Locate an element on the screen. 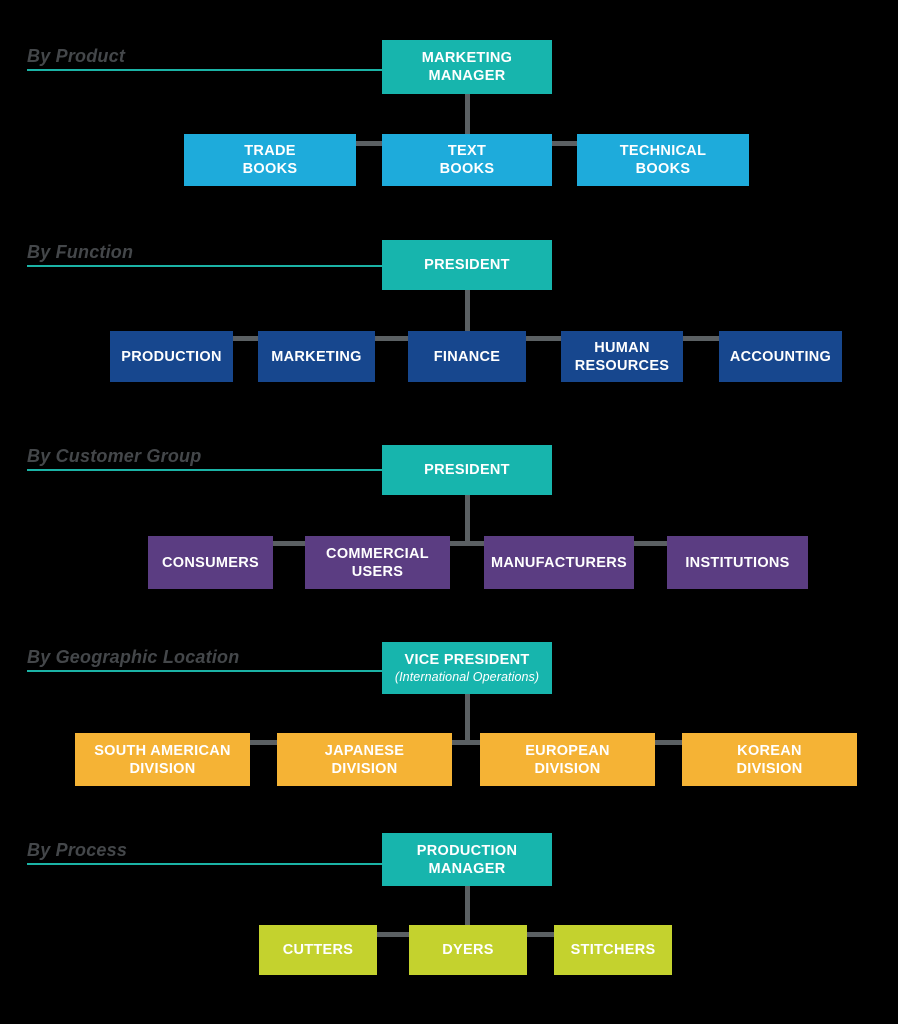  node-label: CUTTERS is located at coordinates (318, 950).